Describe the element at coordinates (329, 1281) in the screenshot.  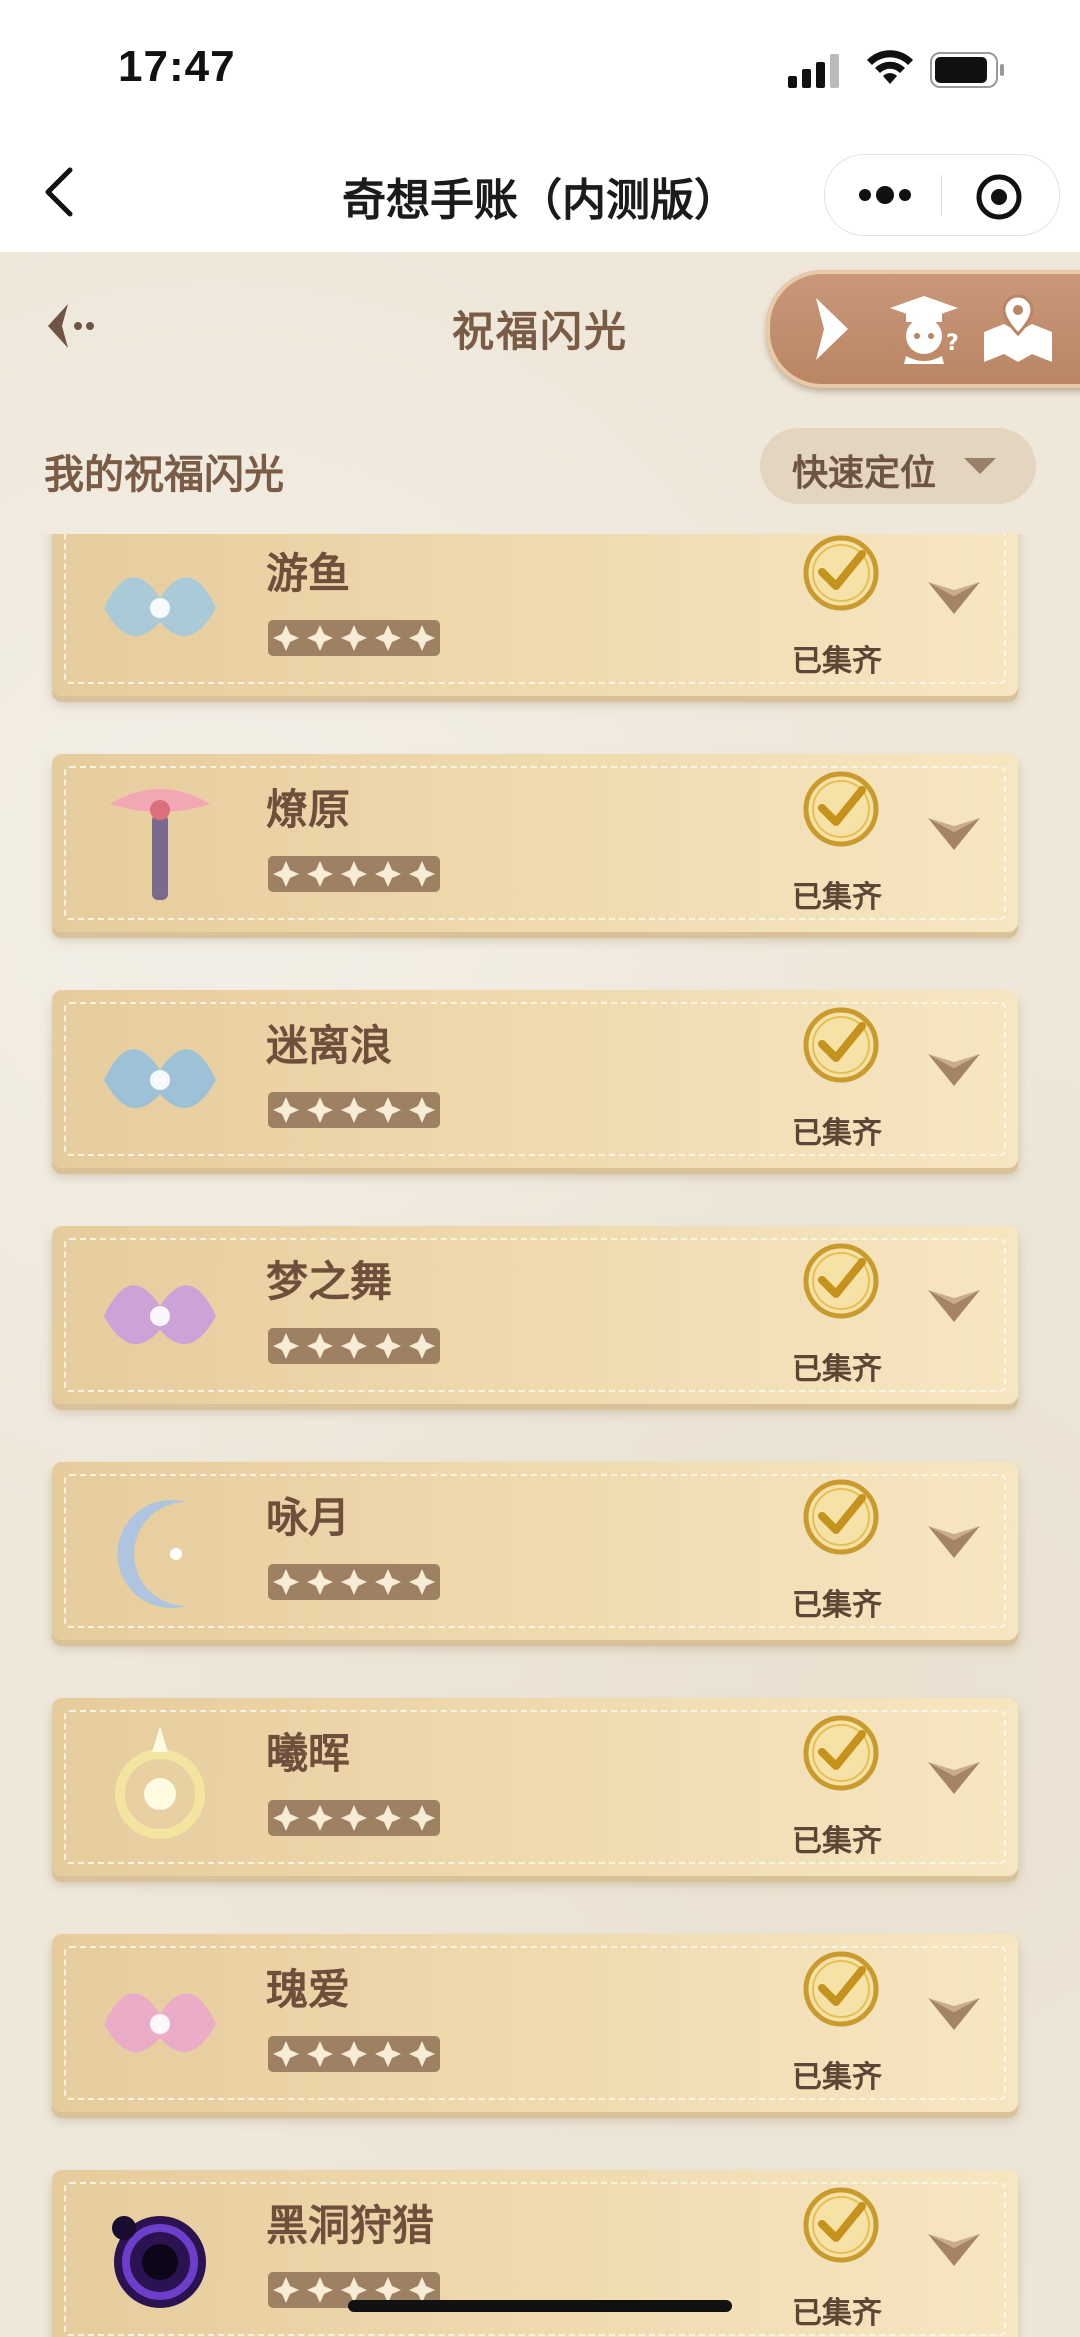
I see `blessing-name: 梦之舞` at that location.